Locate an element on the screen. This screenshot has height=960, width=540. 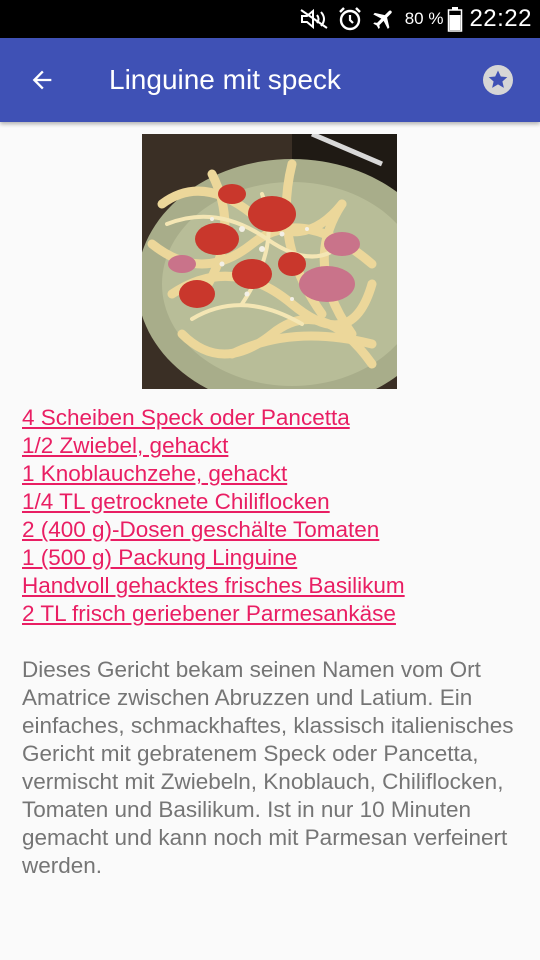
ingredient-item: 2 (400 g)-Dosen geschälte Tomaten is located at coordinates (272, 530).